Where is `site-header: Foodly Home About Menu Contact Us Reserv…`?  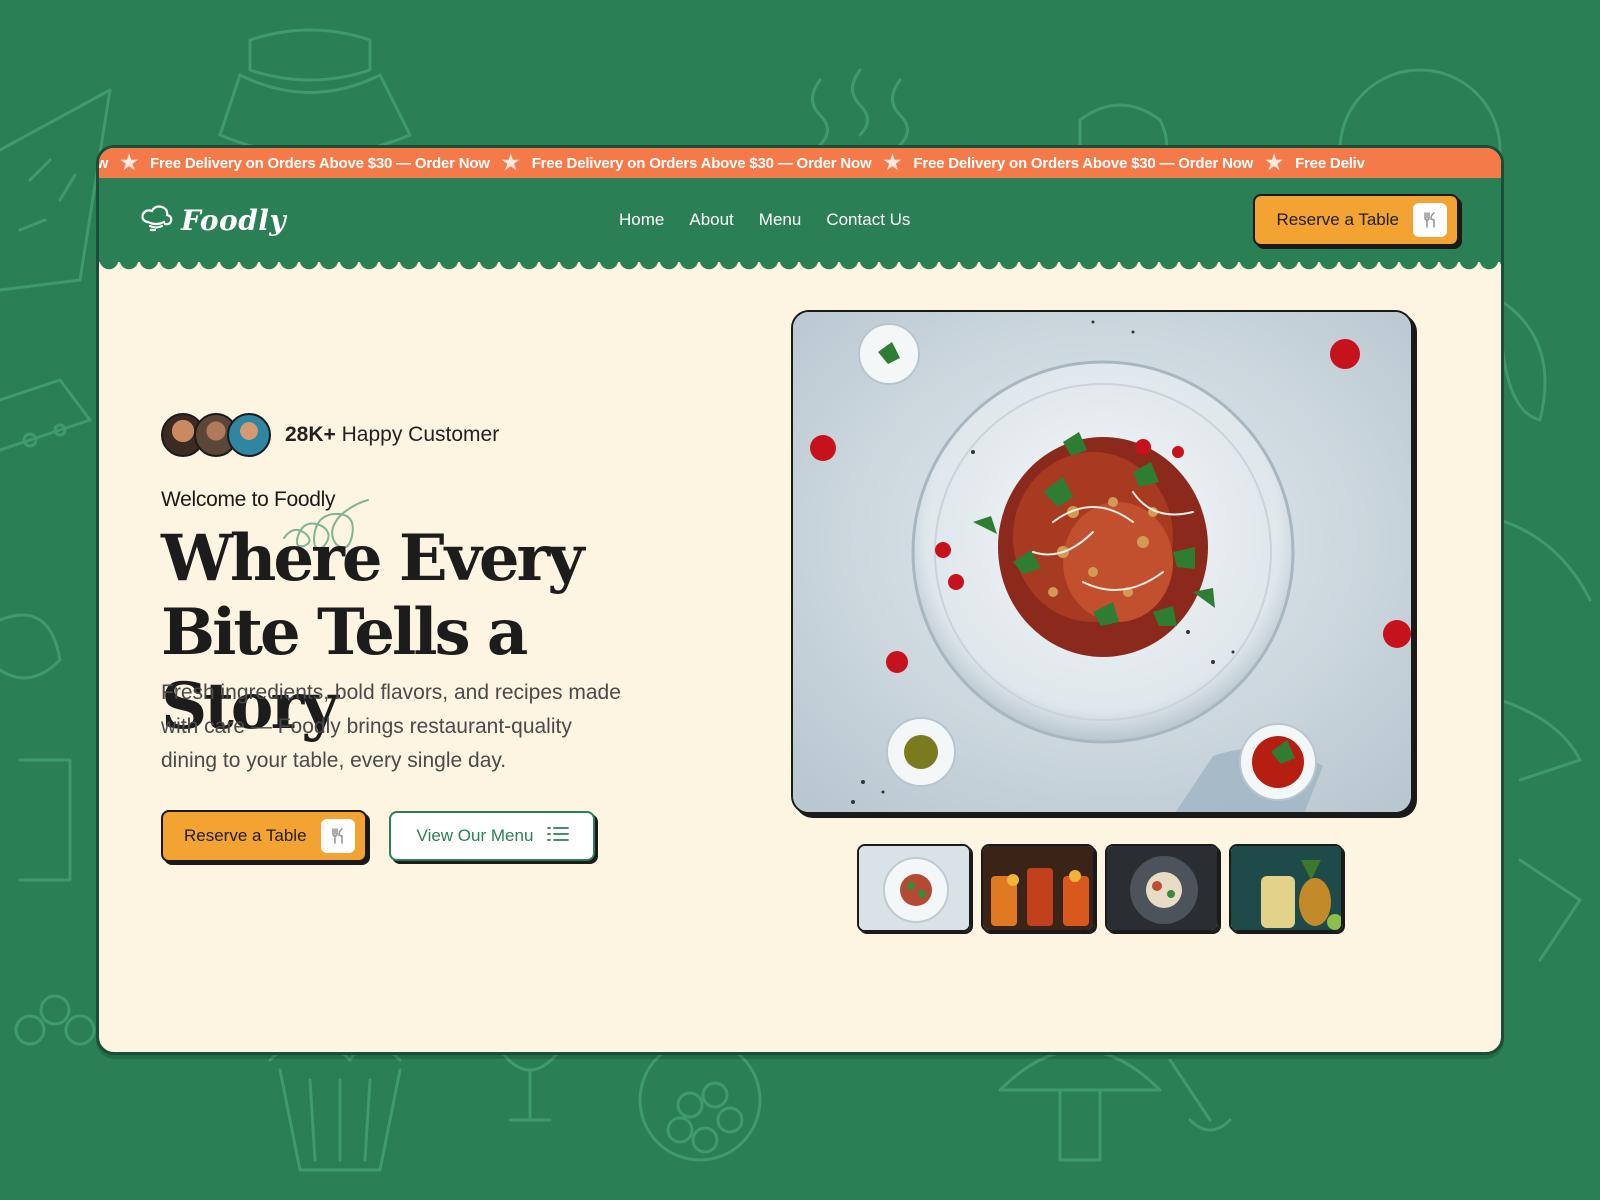 site-header: Foodly Home About Menu Contact Us Reserv… is located at coordinates (800, 225).